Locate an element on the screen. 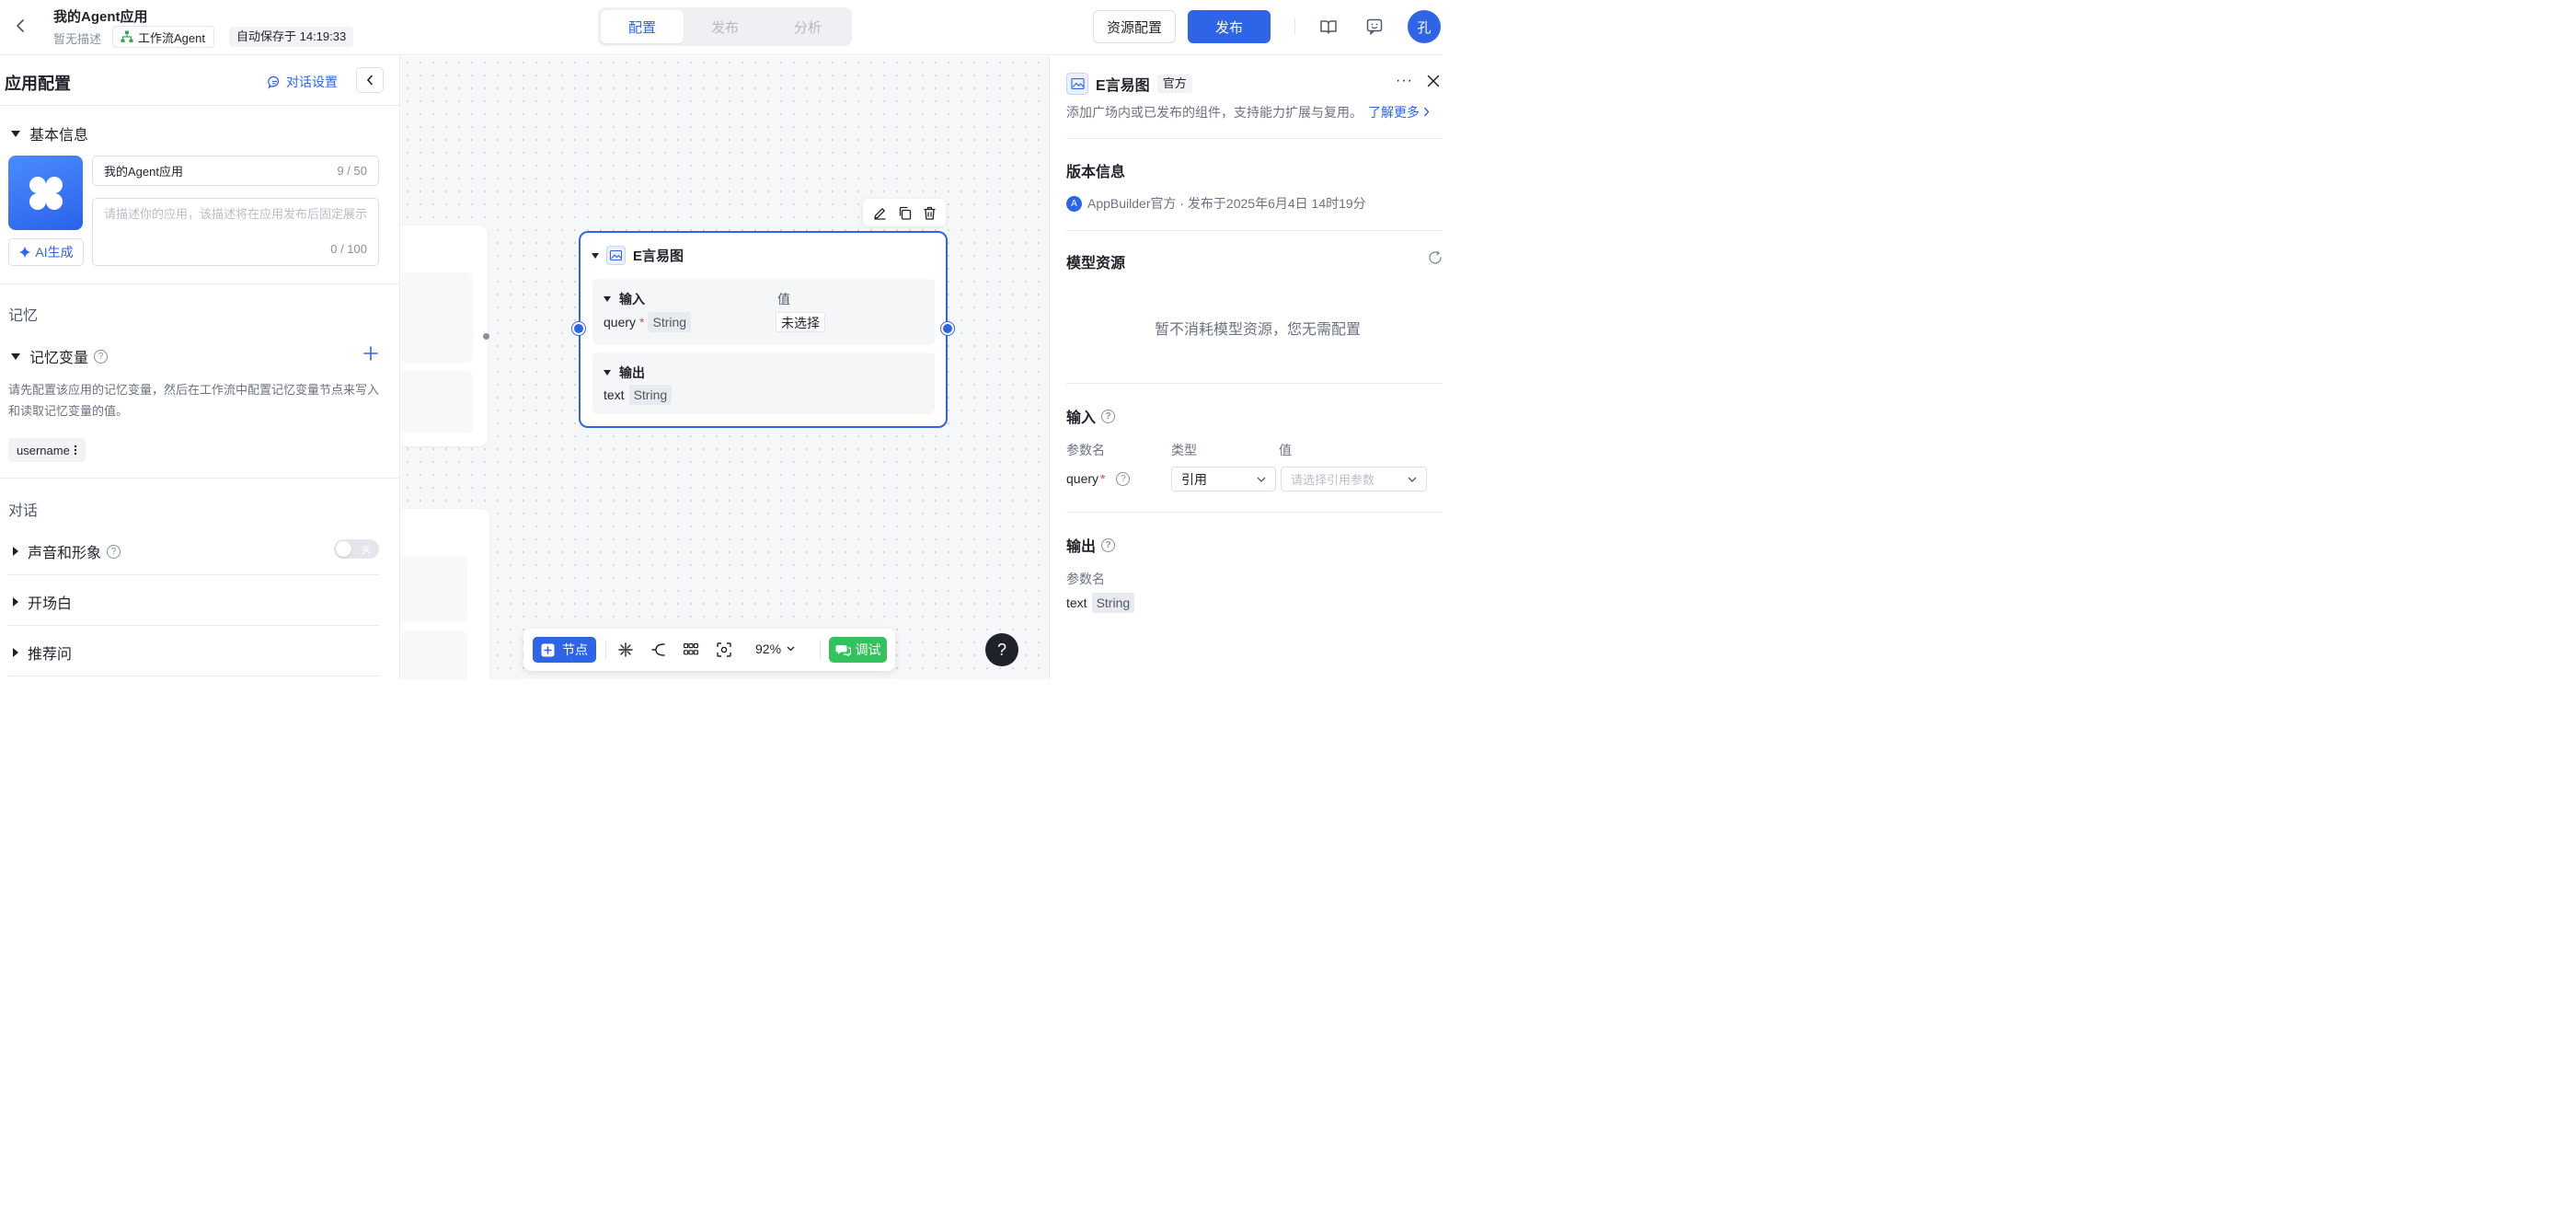 Image resolution: width=2576 pixels, height=1213 pixels. tab-config: 配置 is located at coordinates (642, 26).